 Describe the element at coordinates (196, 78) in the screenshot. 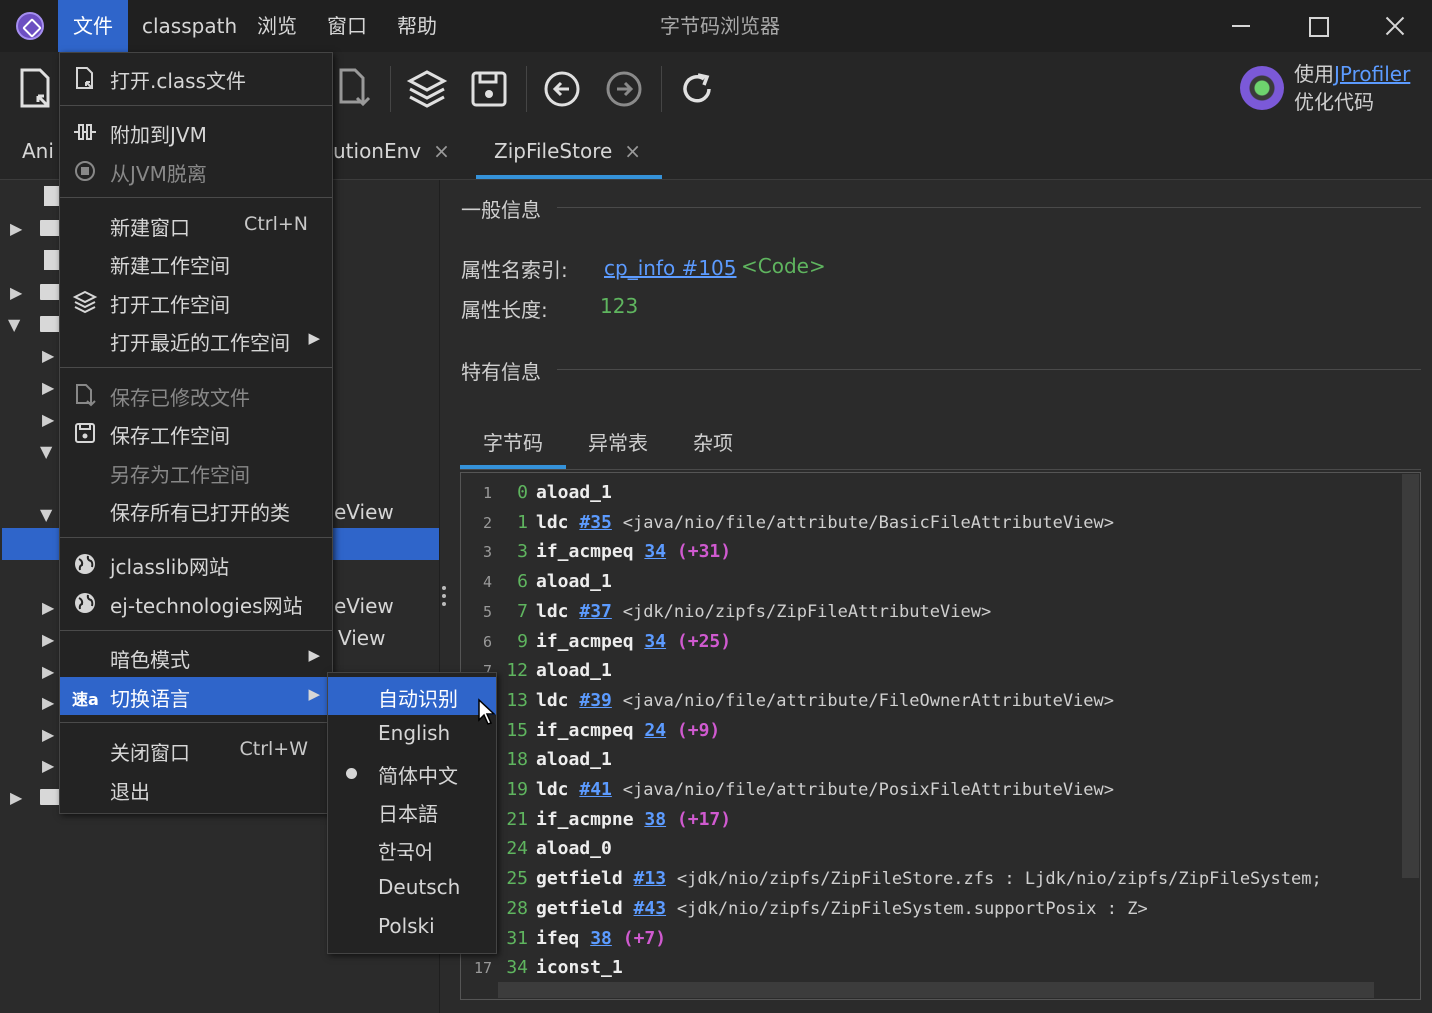

I see `menu-item-open-class: 打开.class文件` at that location.